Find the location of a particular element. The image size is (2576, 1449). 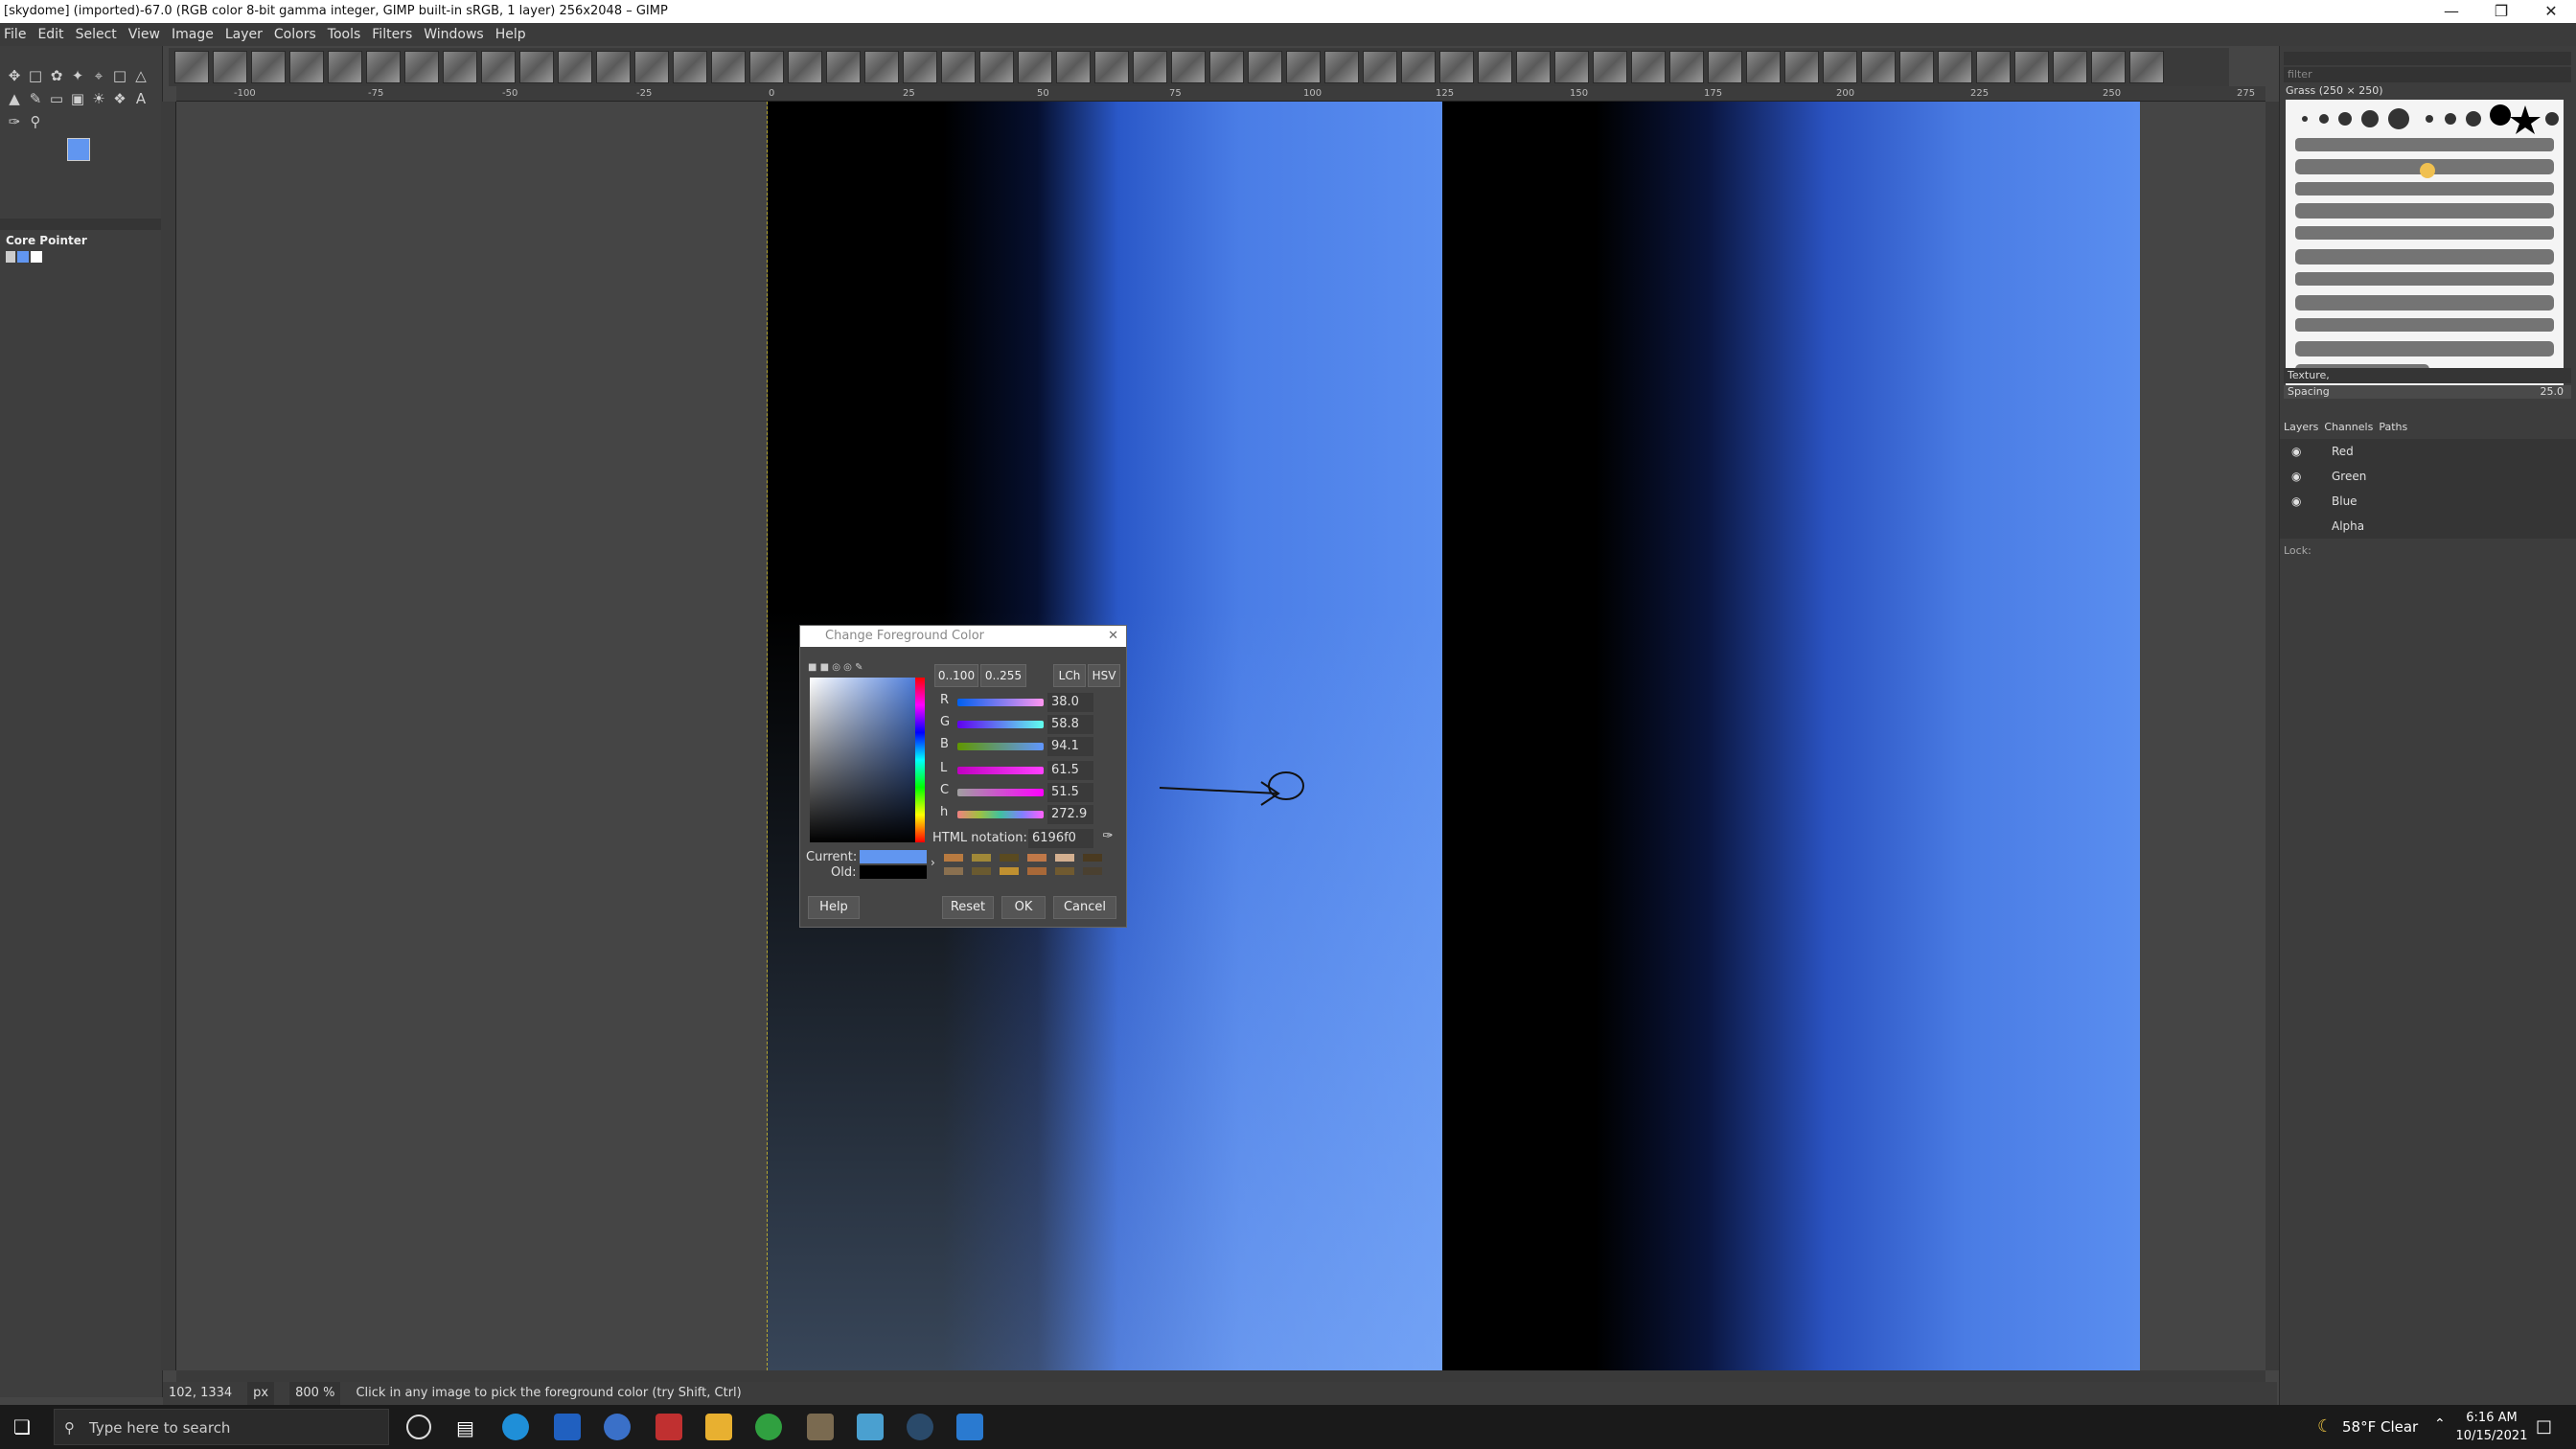

tray-chevron-icon: ⌃ is located at coordinates (2440, 1424).